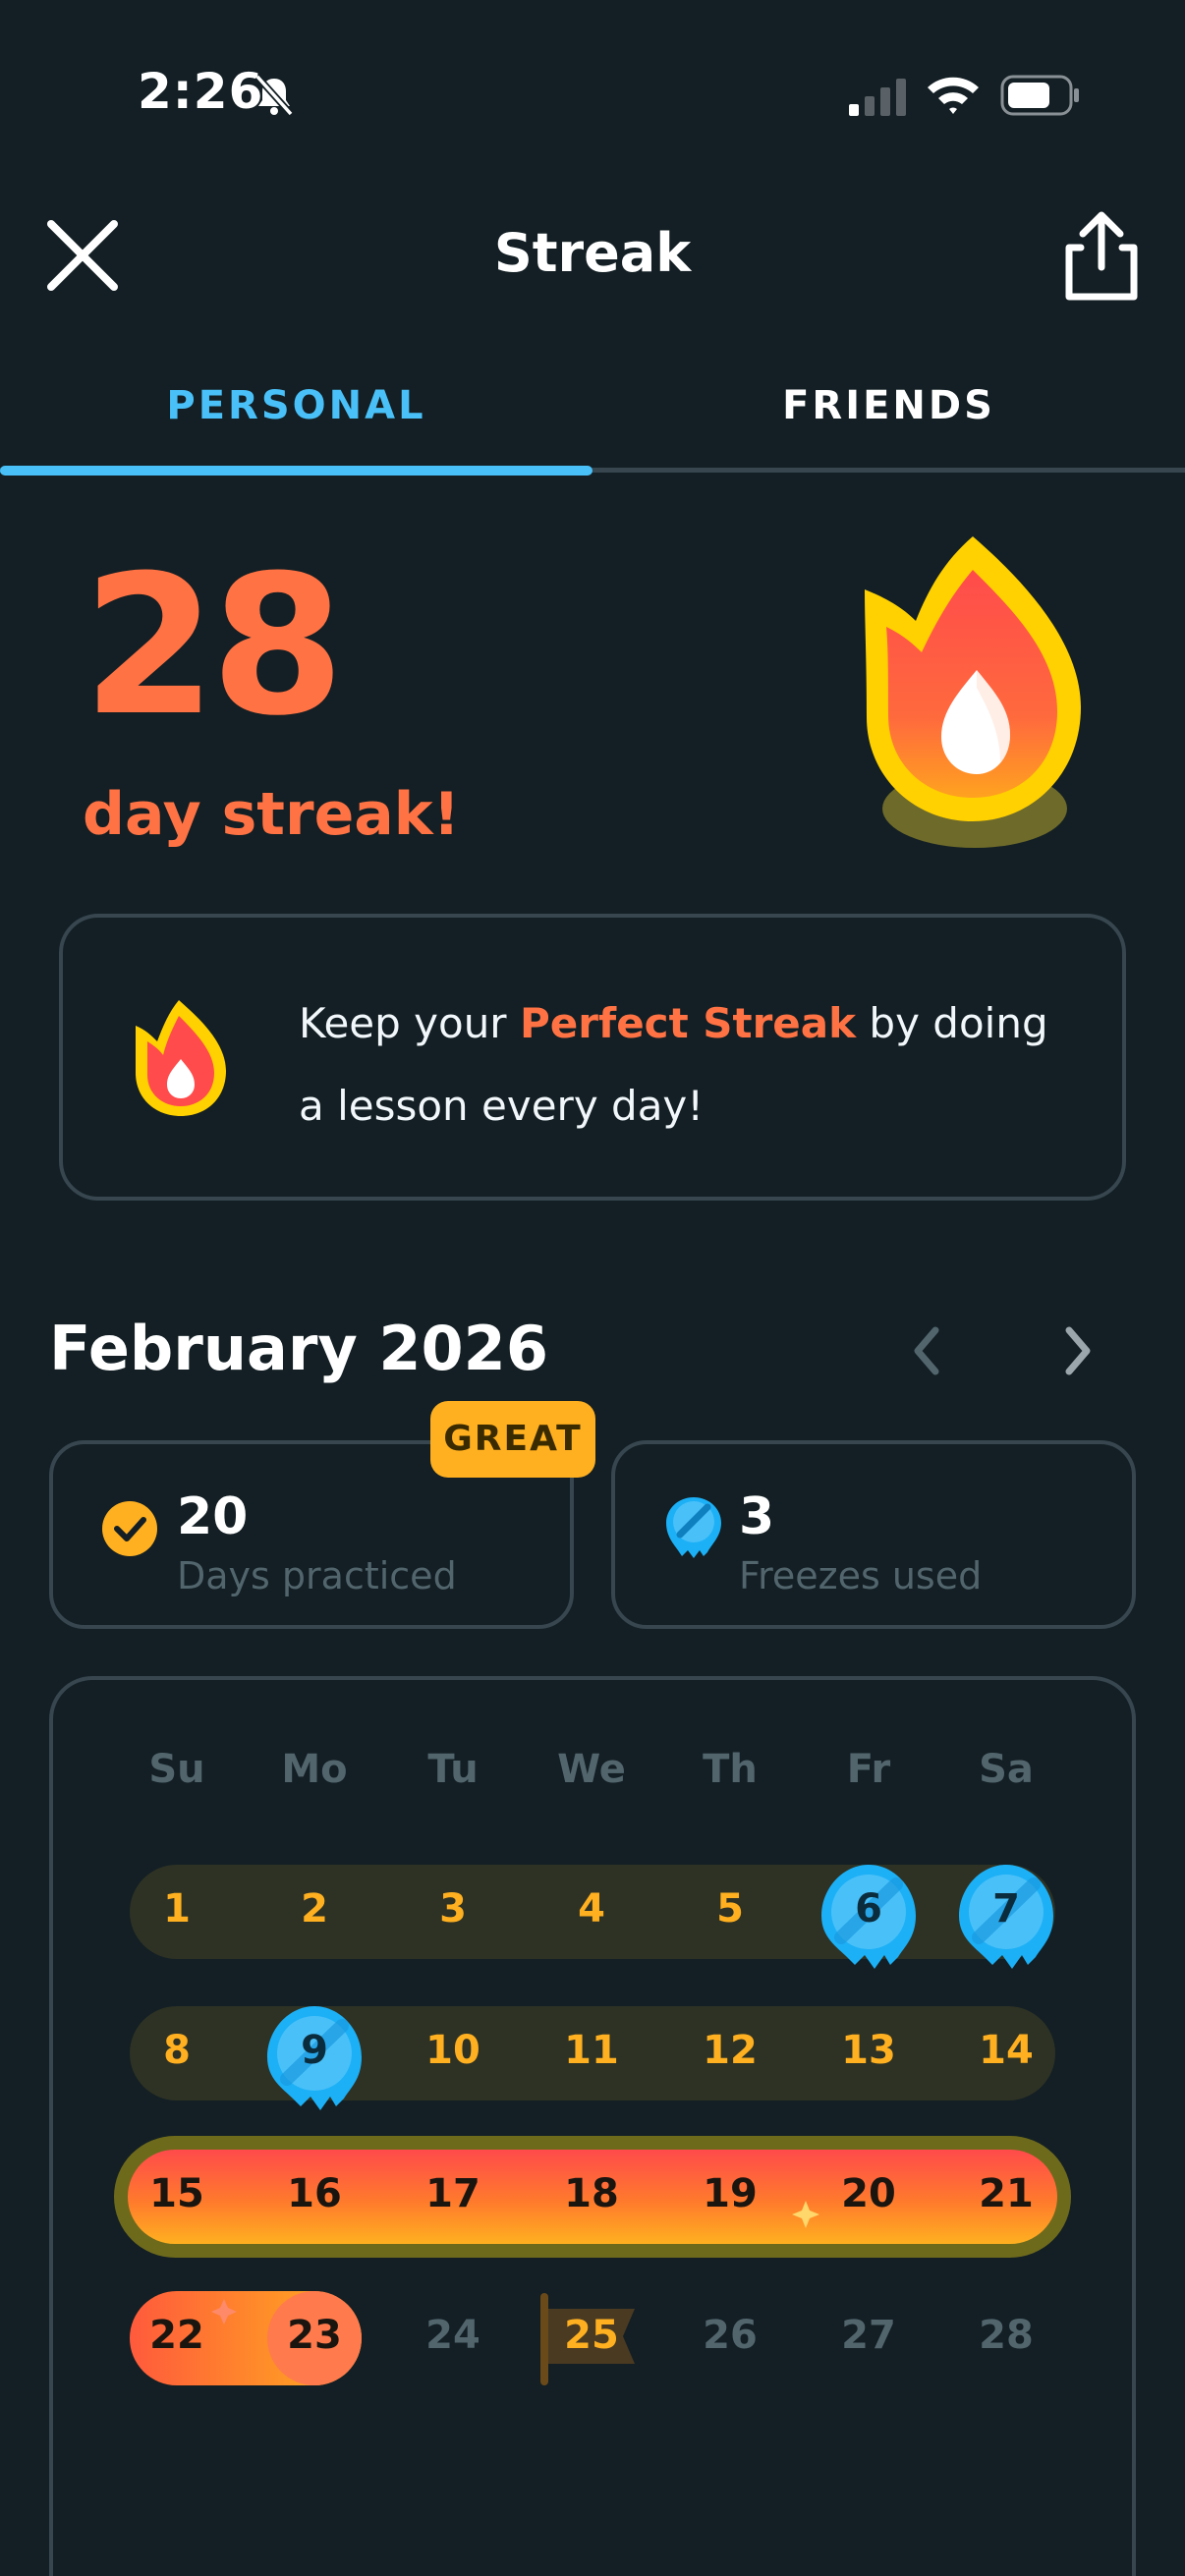  What do you see at coordinates (181, 1058) in the screenshot?
I see `perfect-streak-flame-icon` at bounding box center [181, 1058].